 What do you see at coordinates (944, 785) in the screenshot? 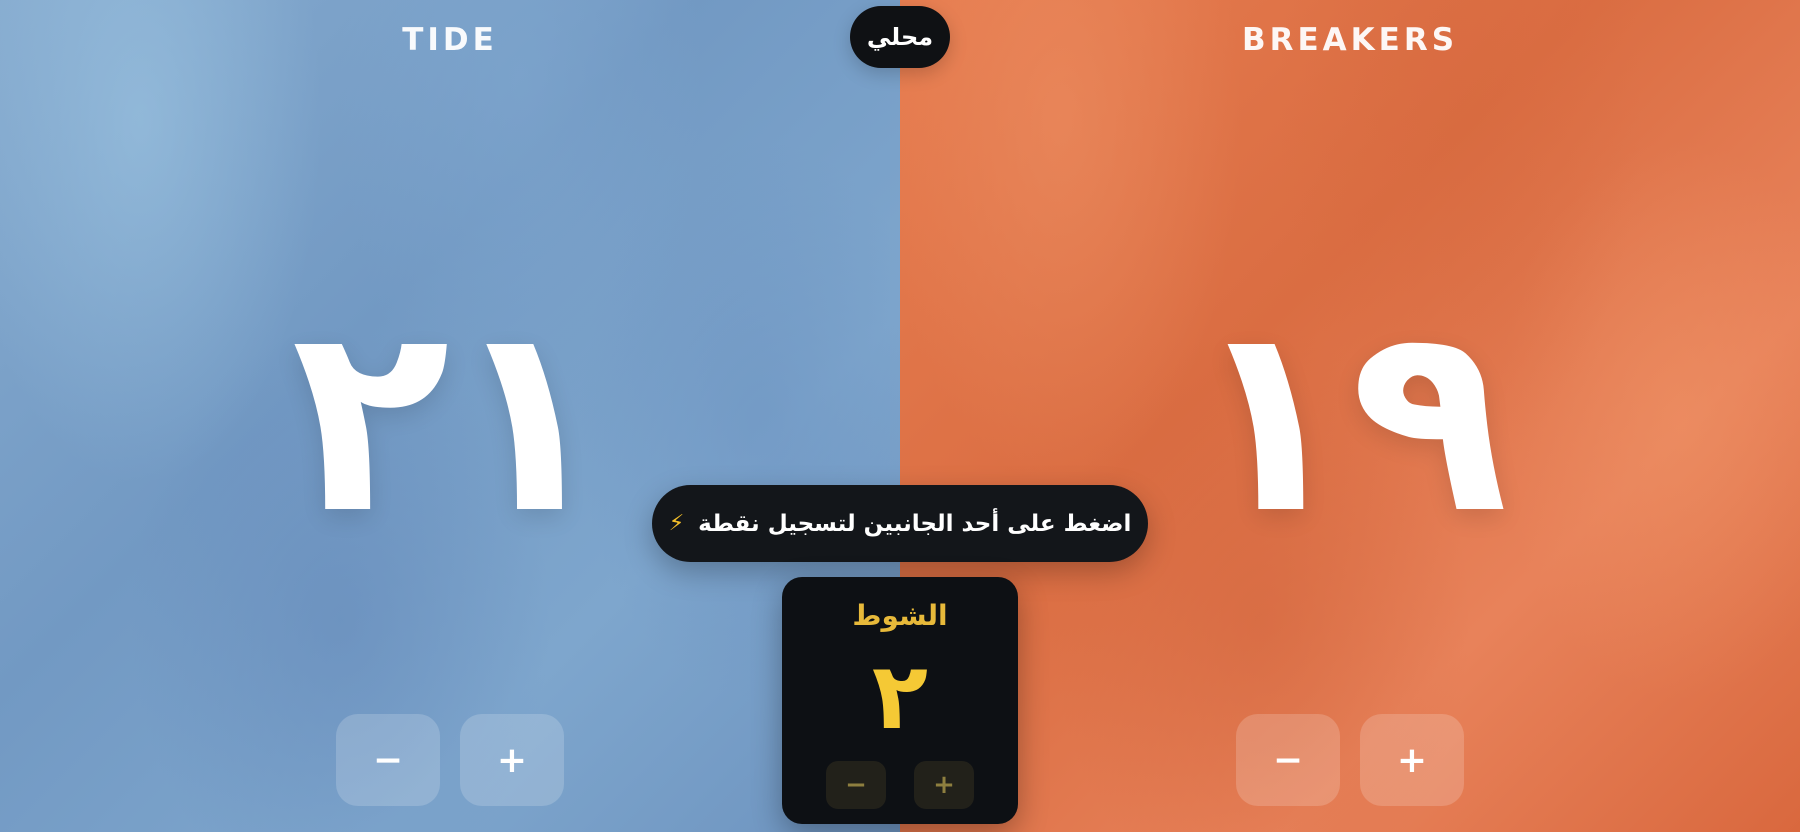
I see `set-plus-button: +` at bounding box center [944, 785].